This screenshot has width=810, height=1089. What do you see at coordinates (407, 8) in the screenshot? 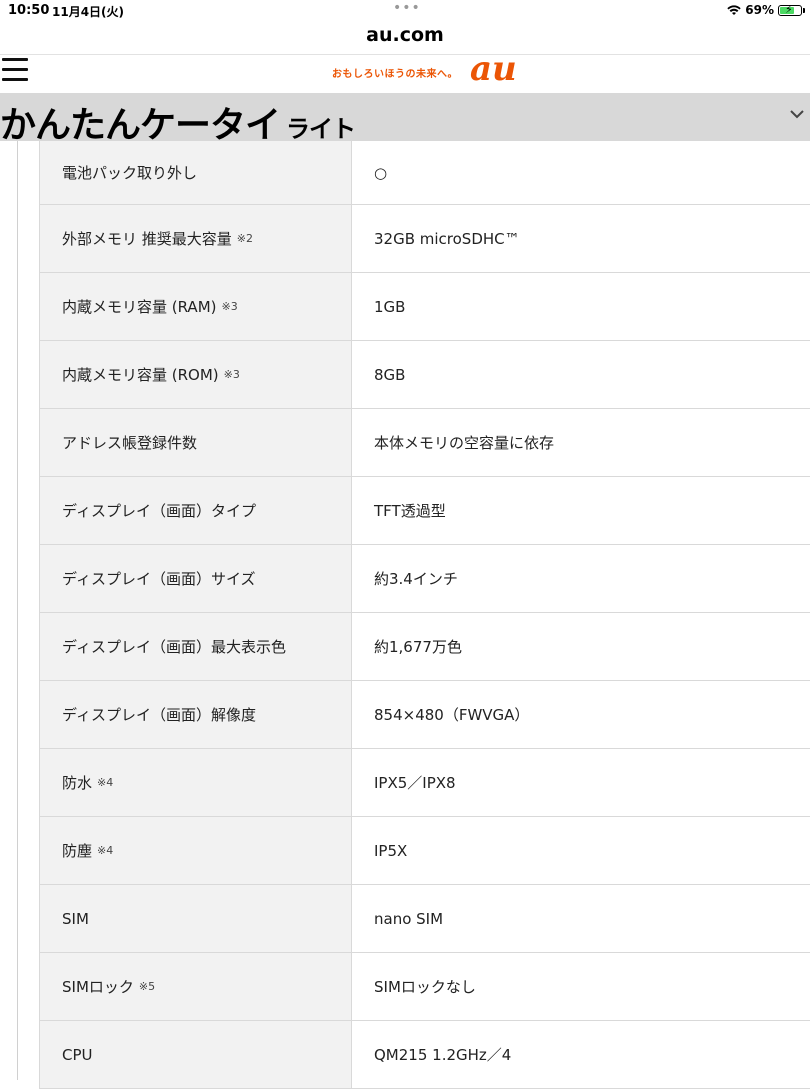
I see `multitasking-dots: •••` at bounding box center [407, 8].